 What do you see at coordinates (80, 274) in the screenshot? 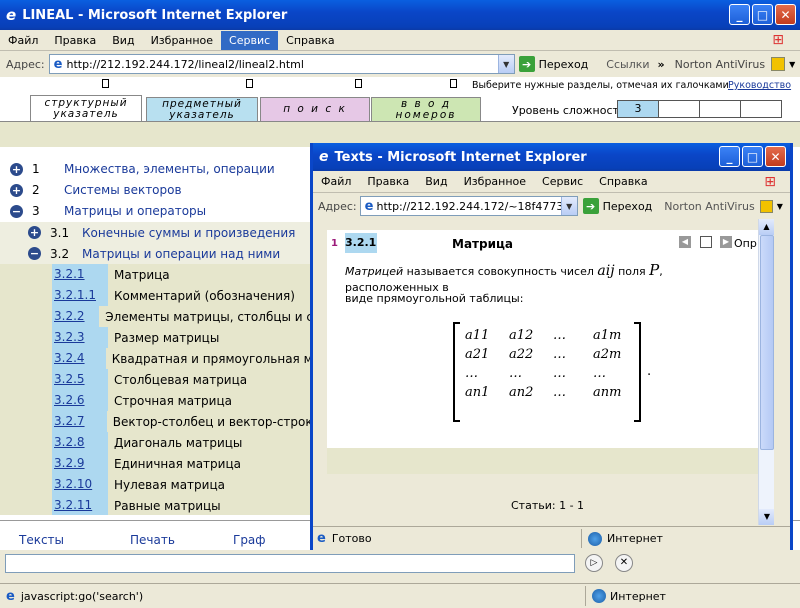
I see `item-num: 3.2.1` at bounding box center [80, 274].